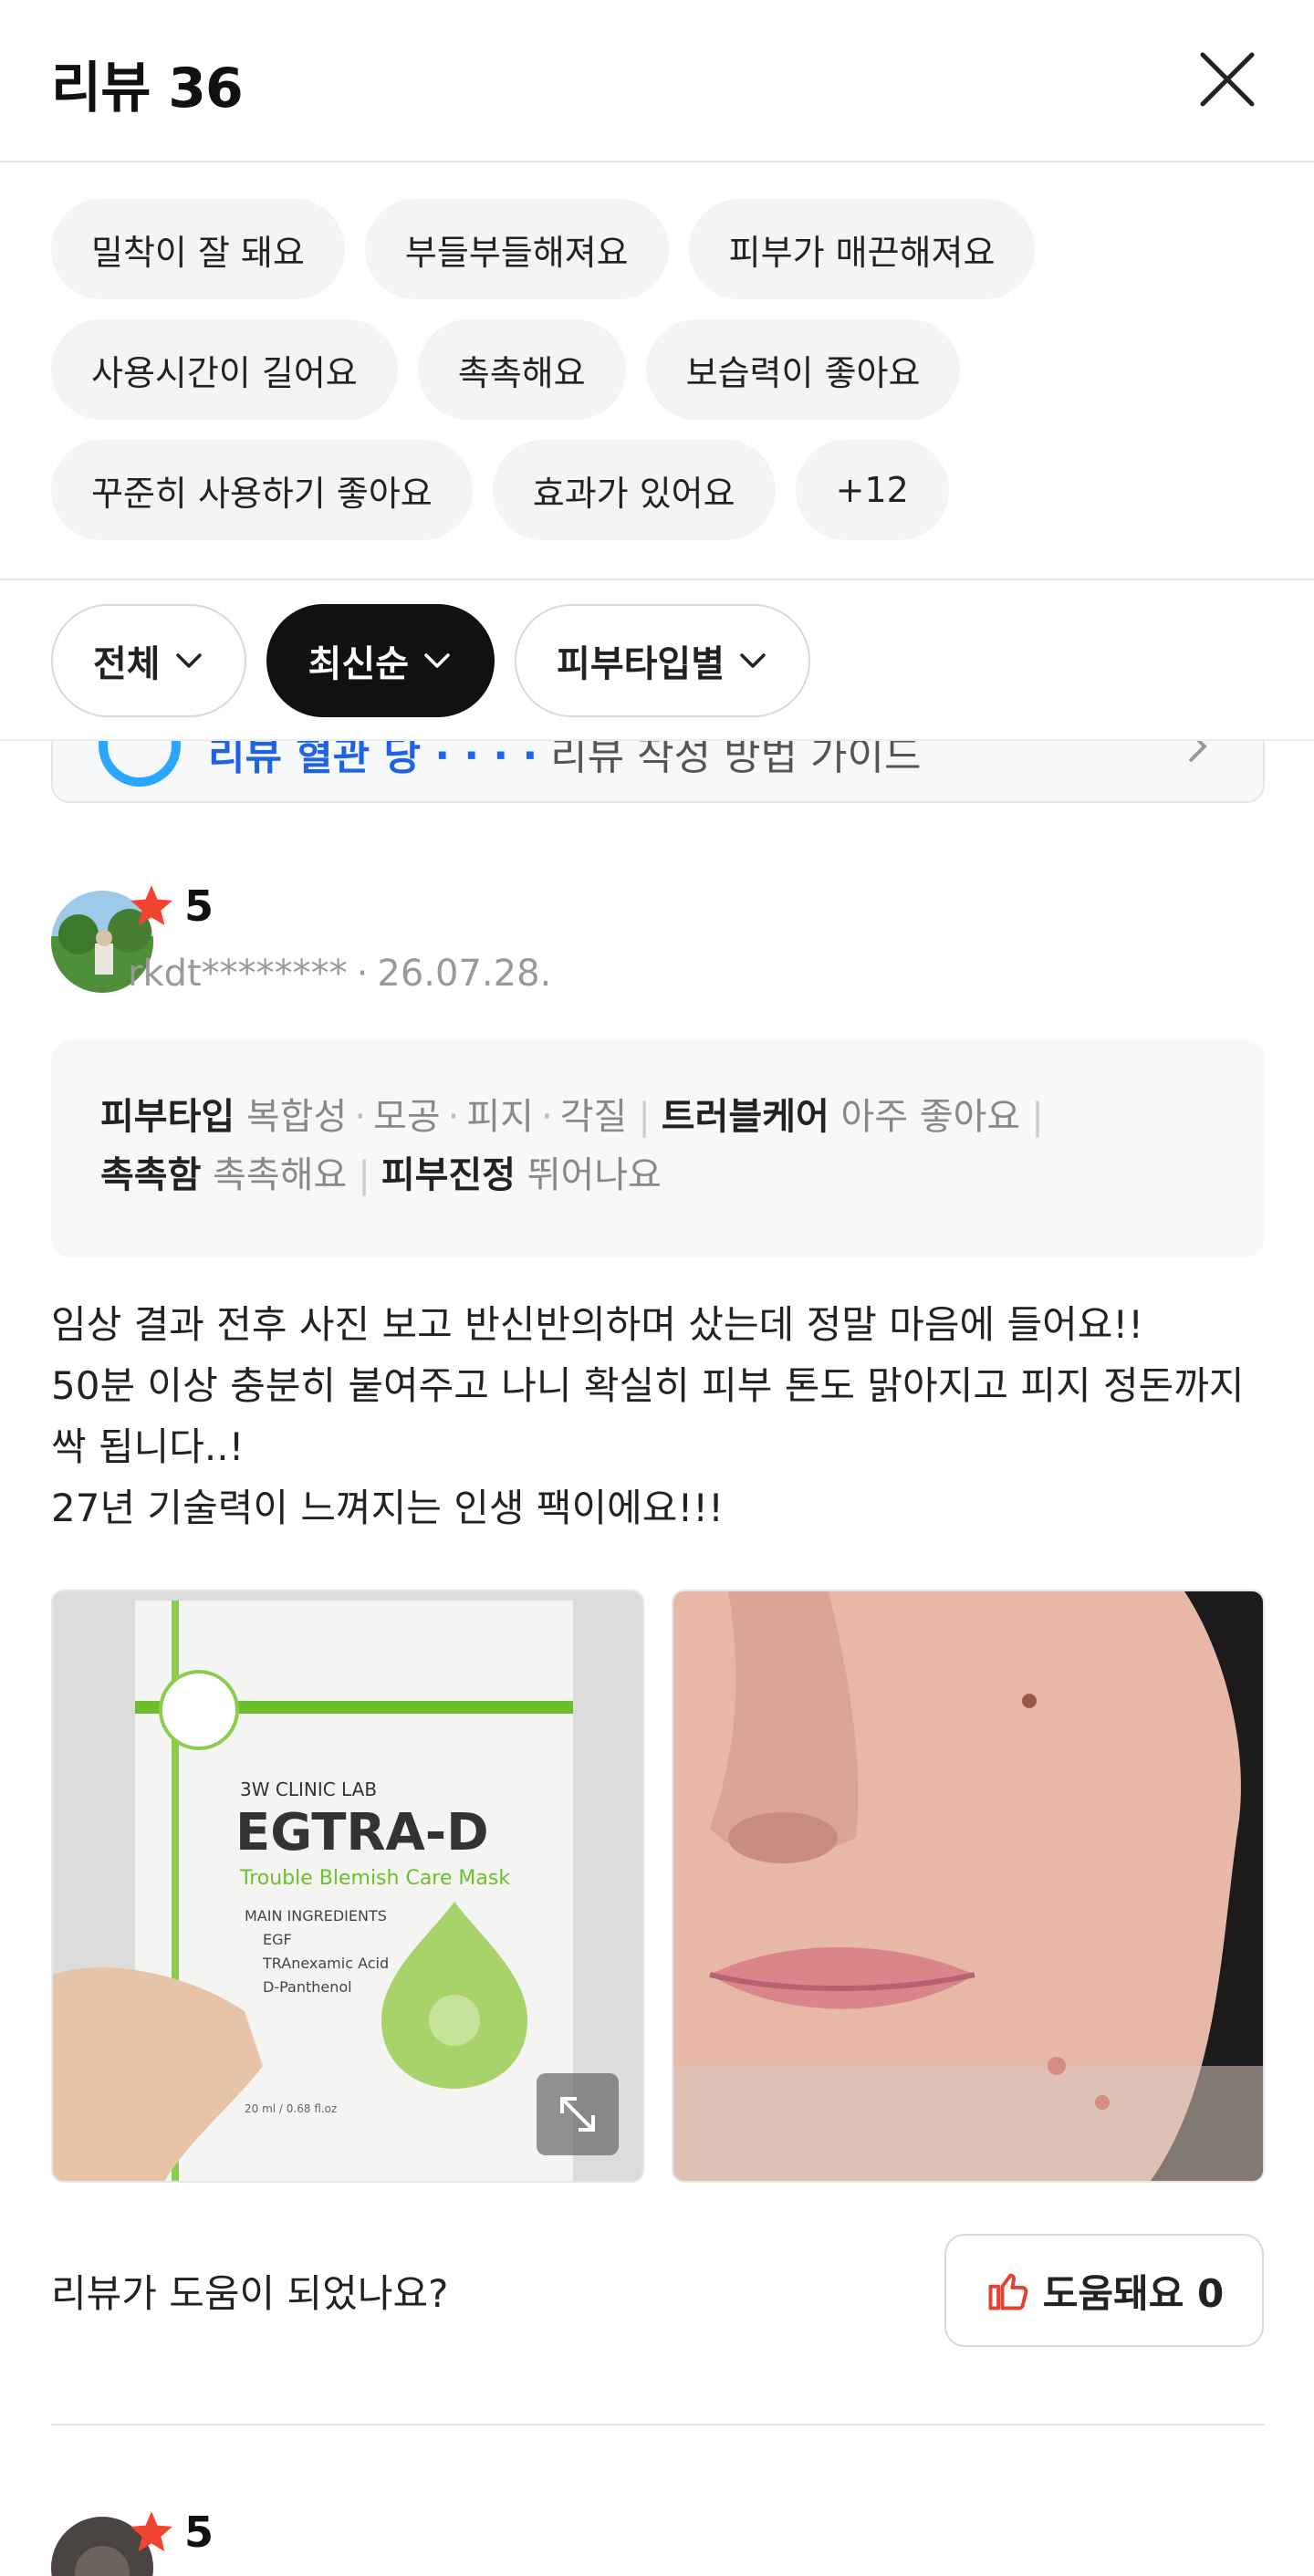  What do you see at coordinates (359, 664) in the screenshot?
I see `filter-label: 최신순` at bounding box center [359, 664].